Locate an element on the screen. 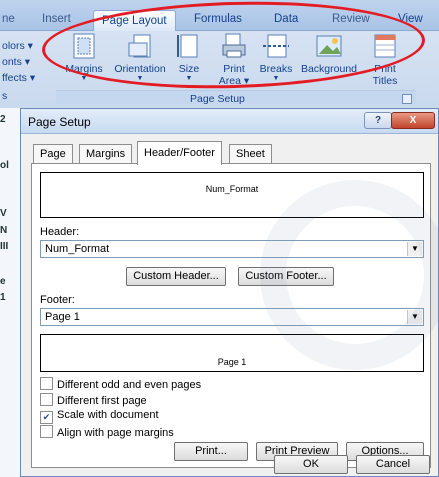 The width and height of the screenshot is (439, 477). page-setup-group-label: Page Setup is located at coordinates (217, 99).